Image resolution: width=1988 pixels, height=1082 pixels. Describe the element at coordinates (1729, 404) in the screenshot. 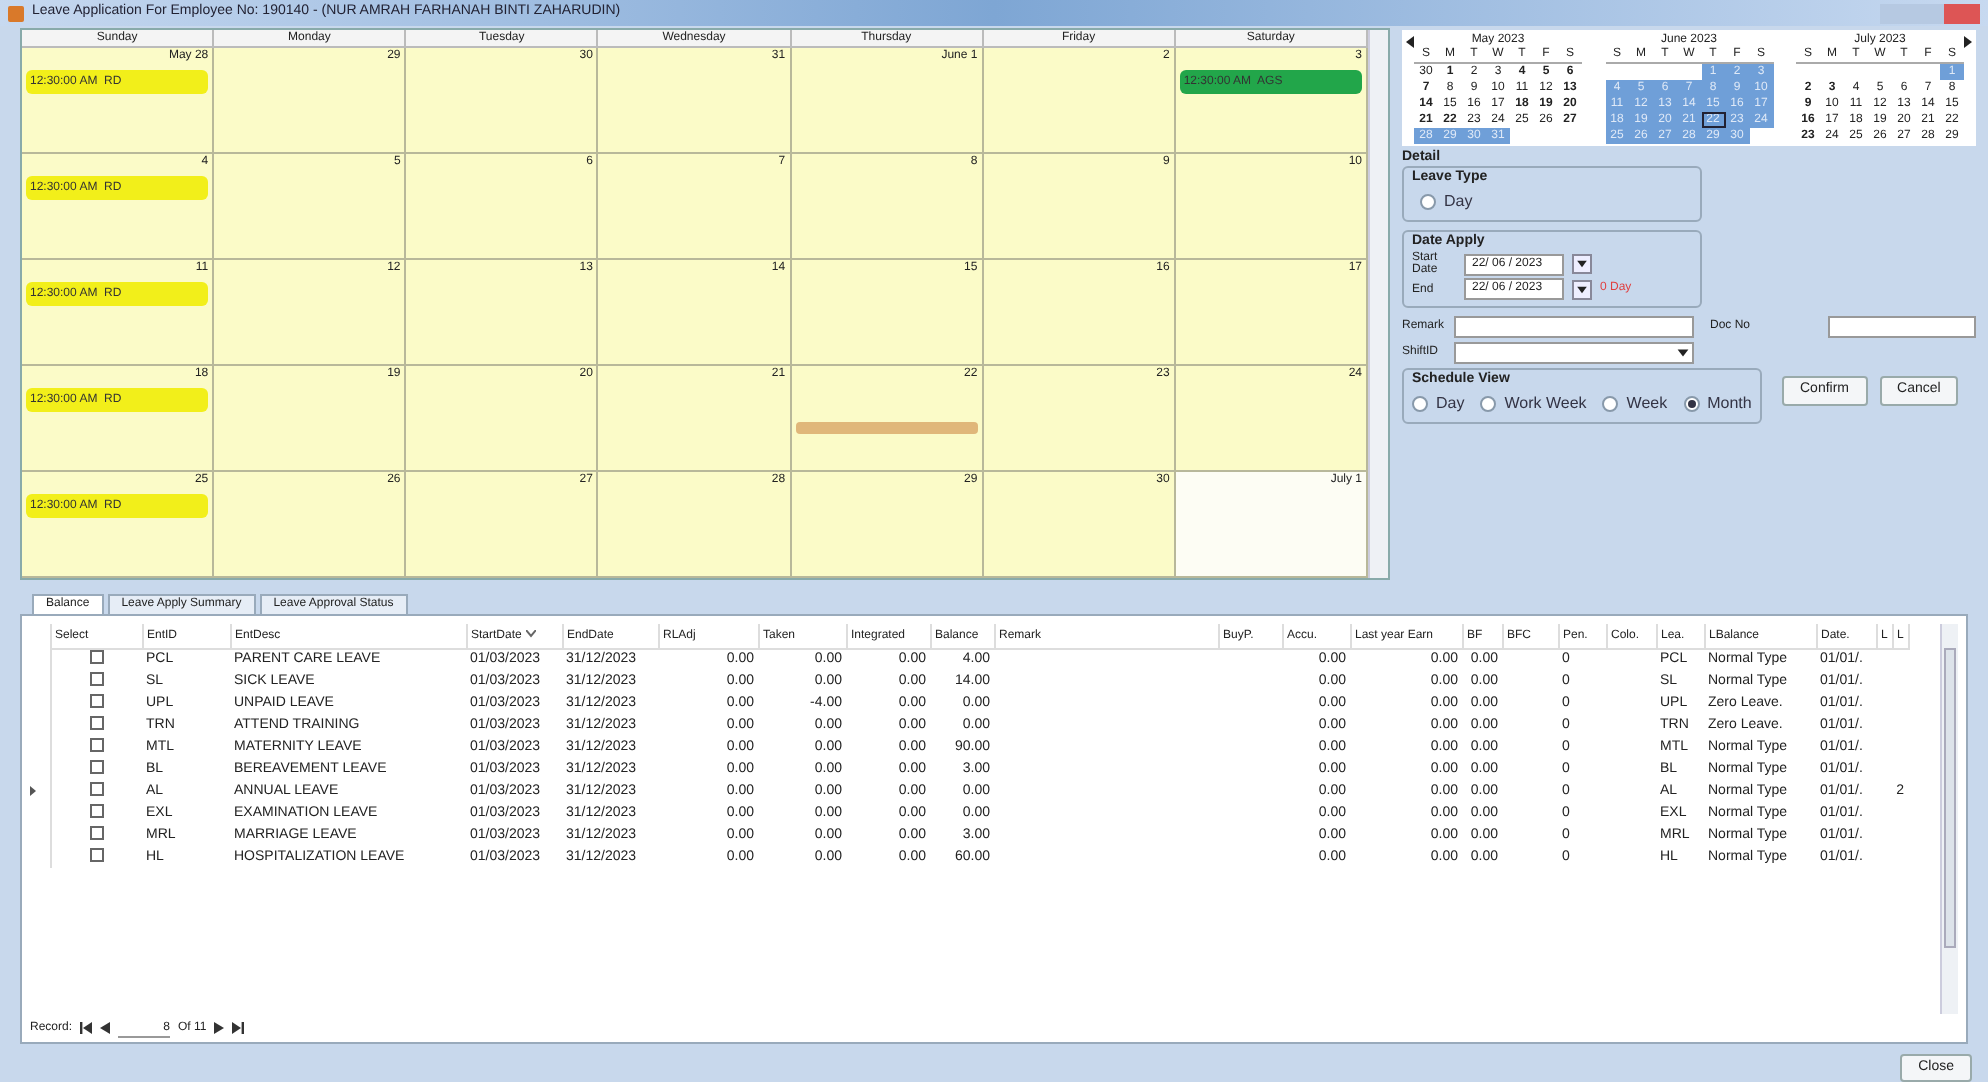

I see `radio-label: Month` at that location.